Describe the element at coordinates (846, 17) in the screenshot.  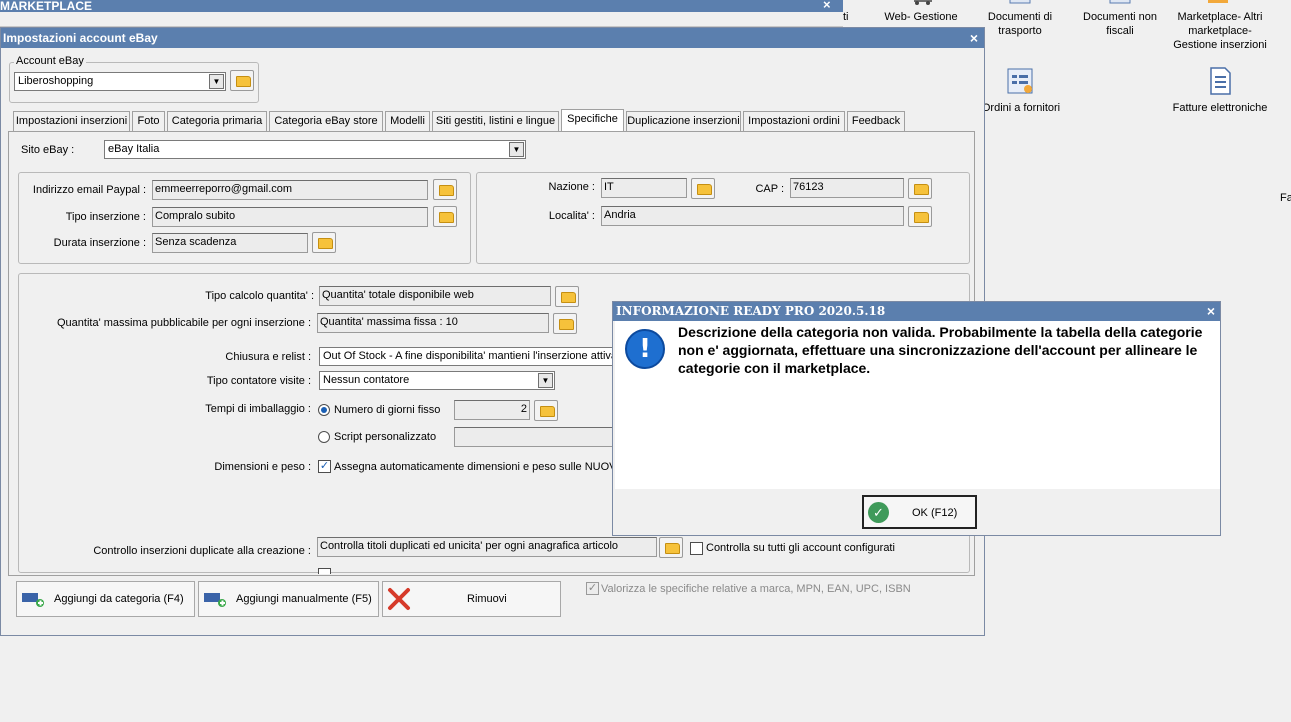
I see `desktop-partial-label: ti` at that location.